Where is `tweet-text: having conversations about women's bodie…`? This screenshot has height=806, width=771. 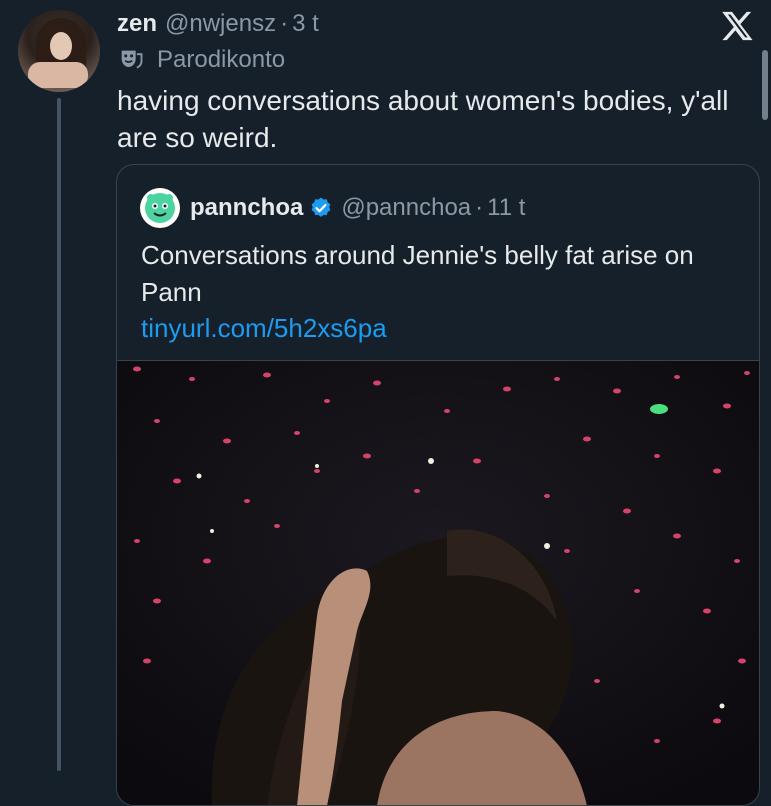 tweet-text: having conversations about women's bodie… is located at coordinates (423, 119).